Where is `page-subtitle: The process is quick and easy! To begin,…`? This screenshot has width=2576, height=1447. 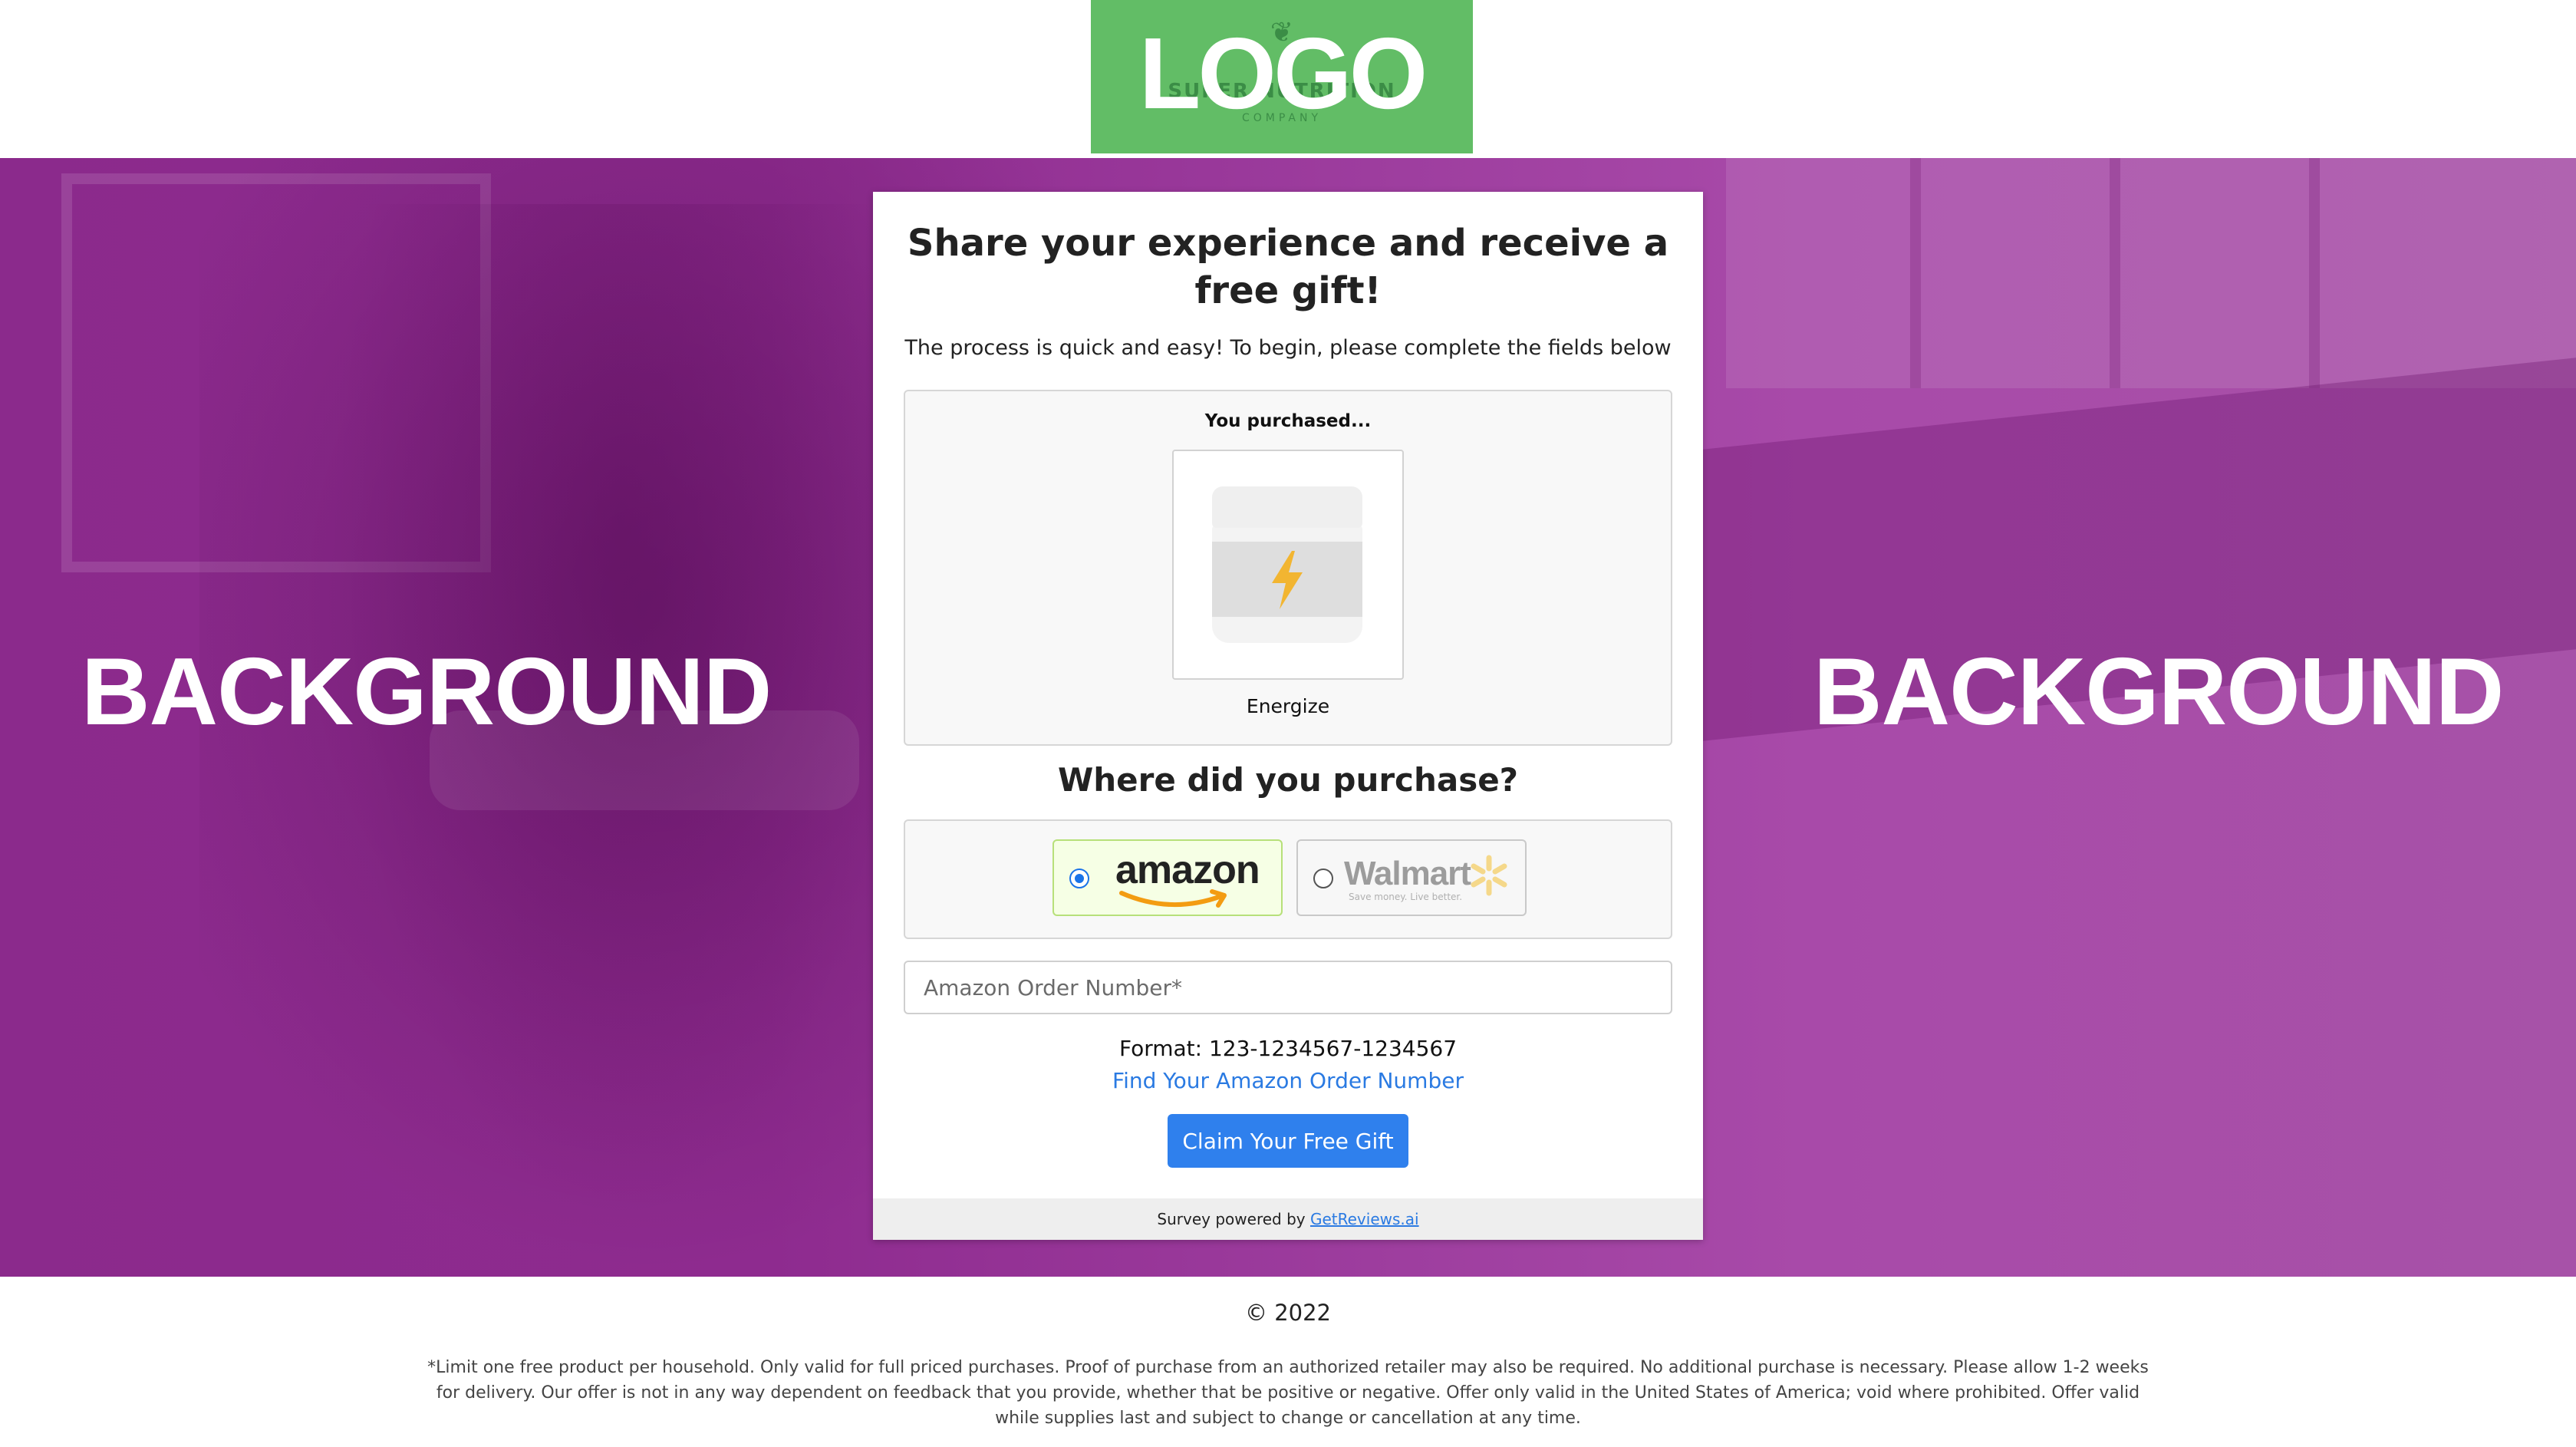 page-subtitle: The process is quick and easy! To begin,… is located at coordinates (1288, 348).